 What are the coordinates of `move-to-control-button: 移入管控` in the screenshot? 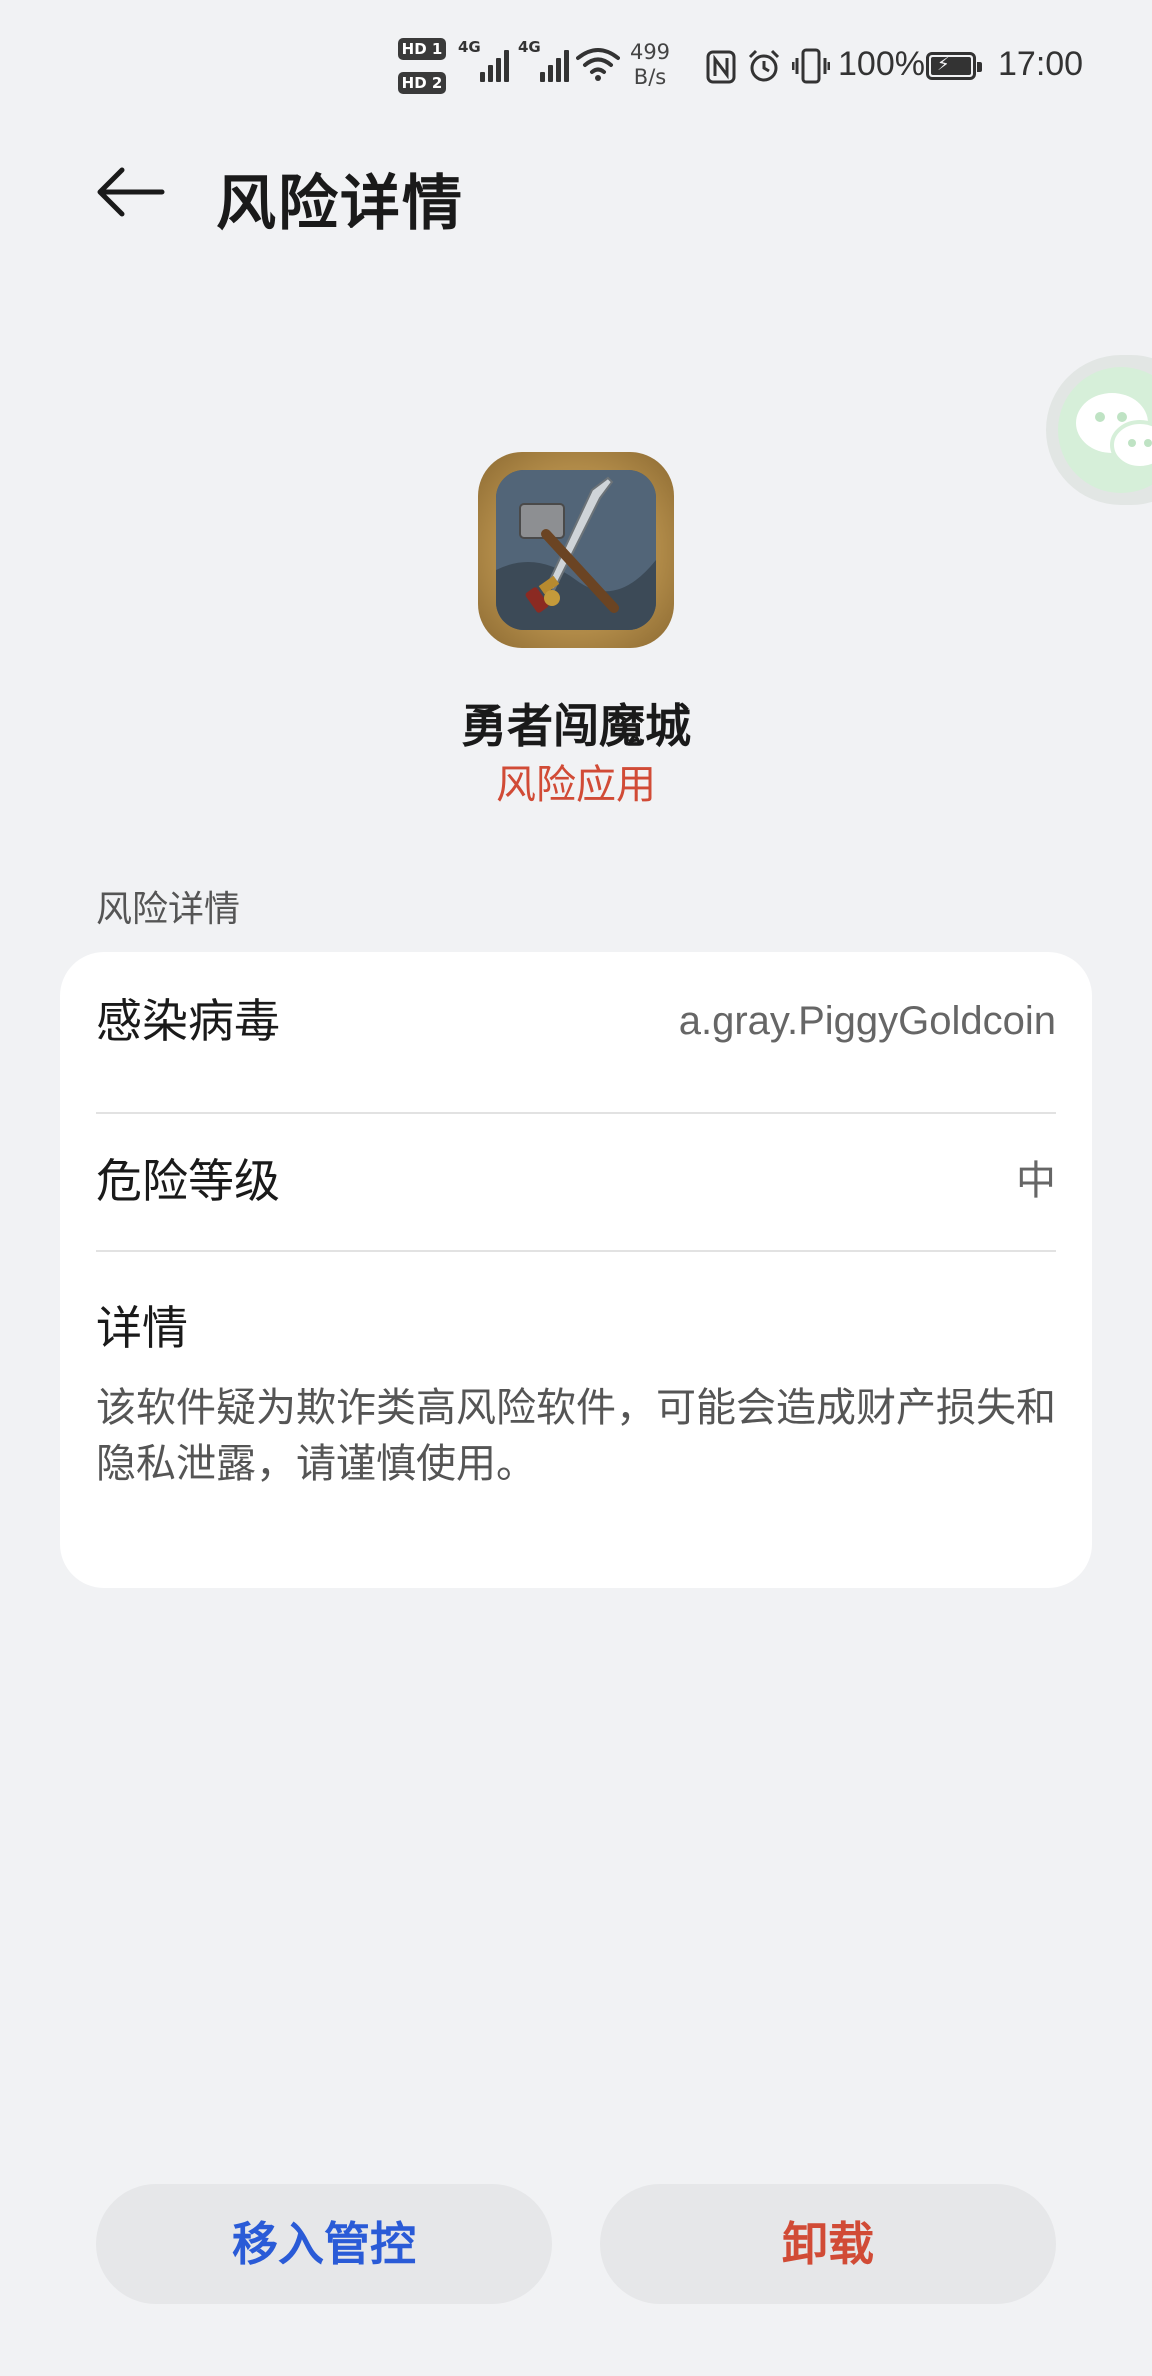 It's located at (324, 2244).